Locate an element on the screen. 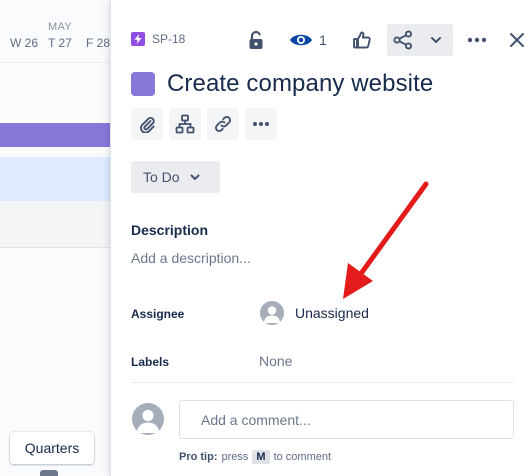  comment-divider is located at coordinates (322, 382).